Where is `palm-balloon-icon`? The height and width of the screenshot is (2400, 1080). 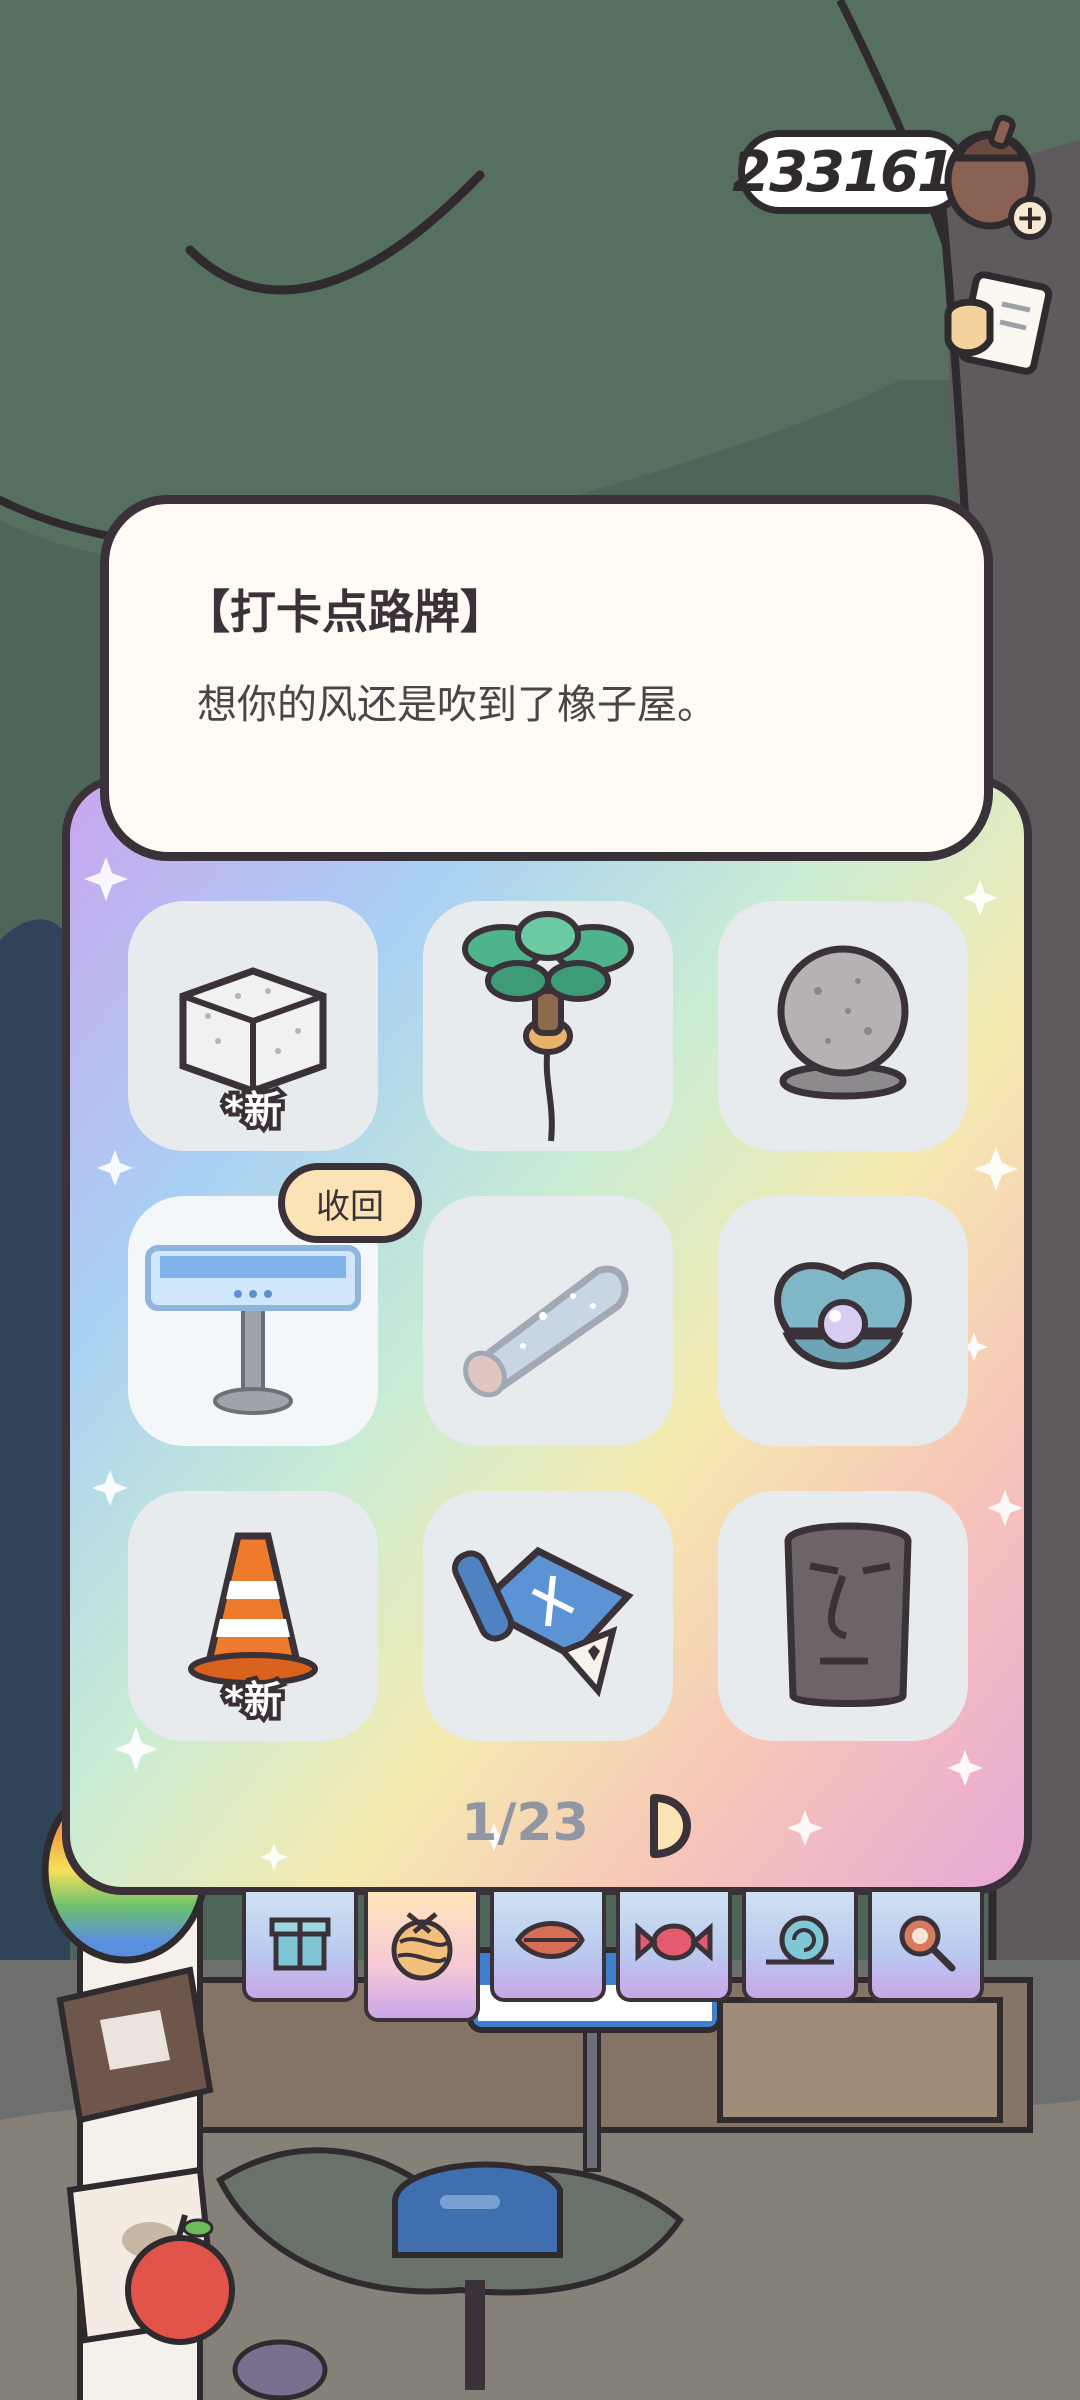 palm-balloon-icon is located at coordinates (548, 1026).